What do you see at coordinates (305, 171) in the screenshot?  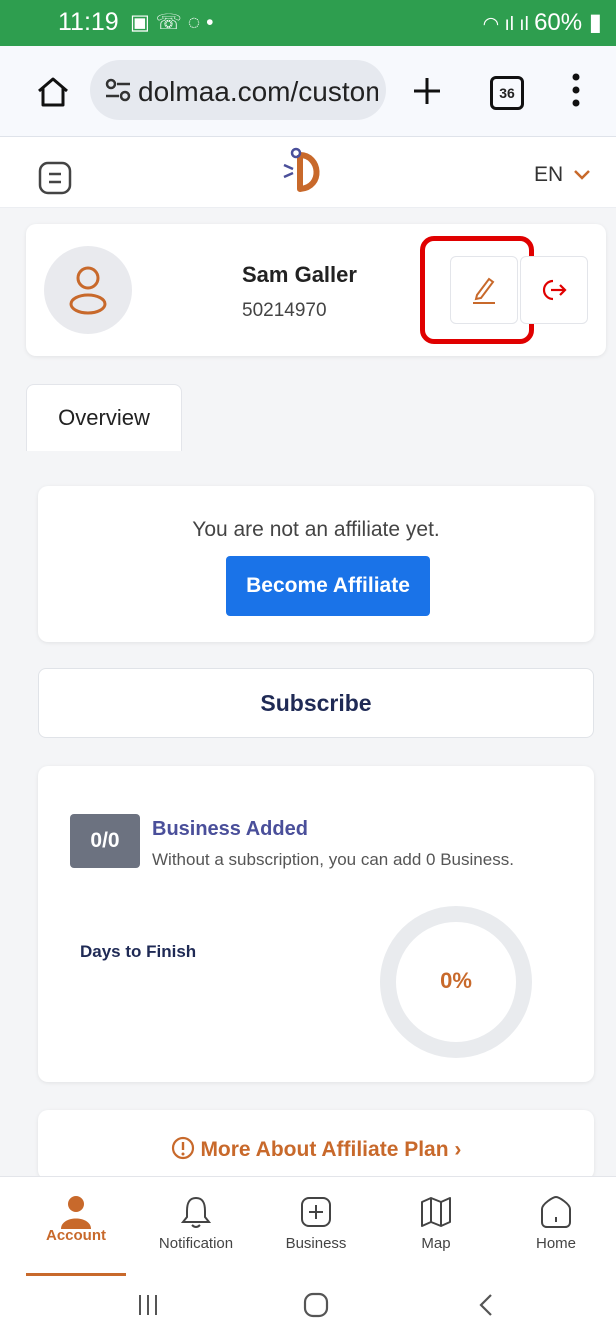 I see `logo-icon` at bounding box center [305, 171].